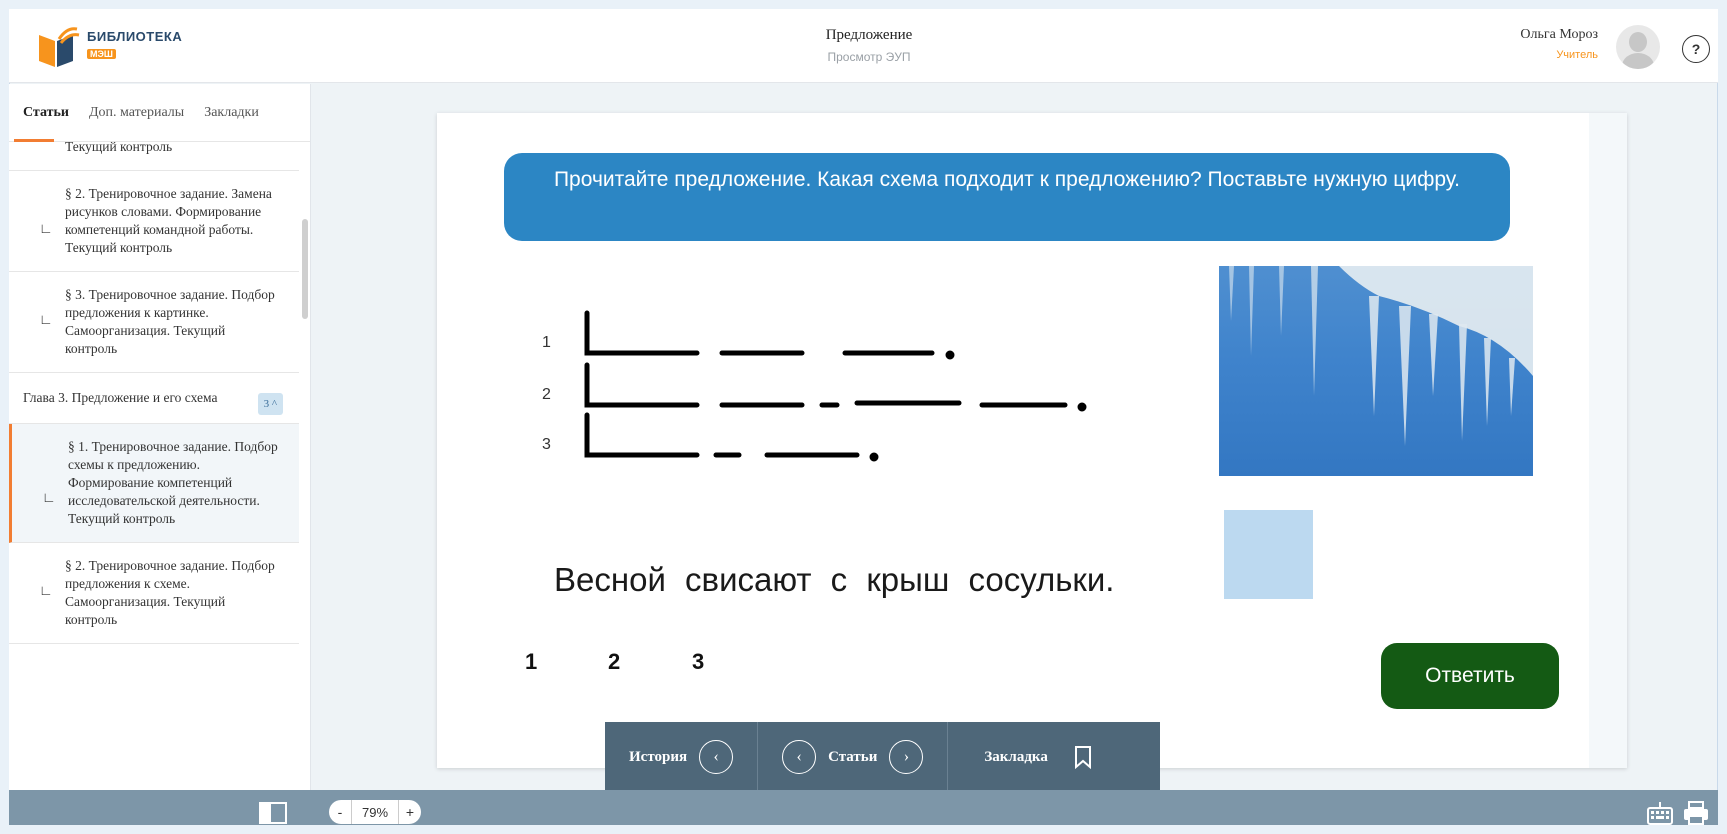  What do you see at coordinates (57, 47) in the screenshot?
I see `library-logo-icon` at bounding box center [57, 47].